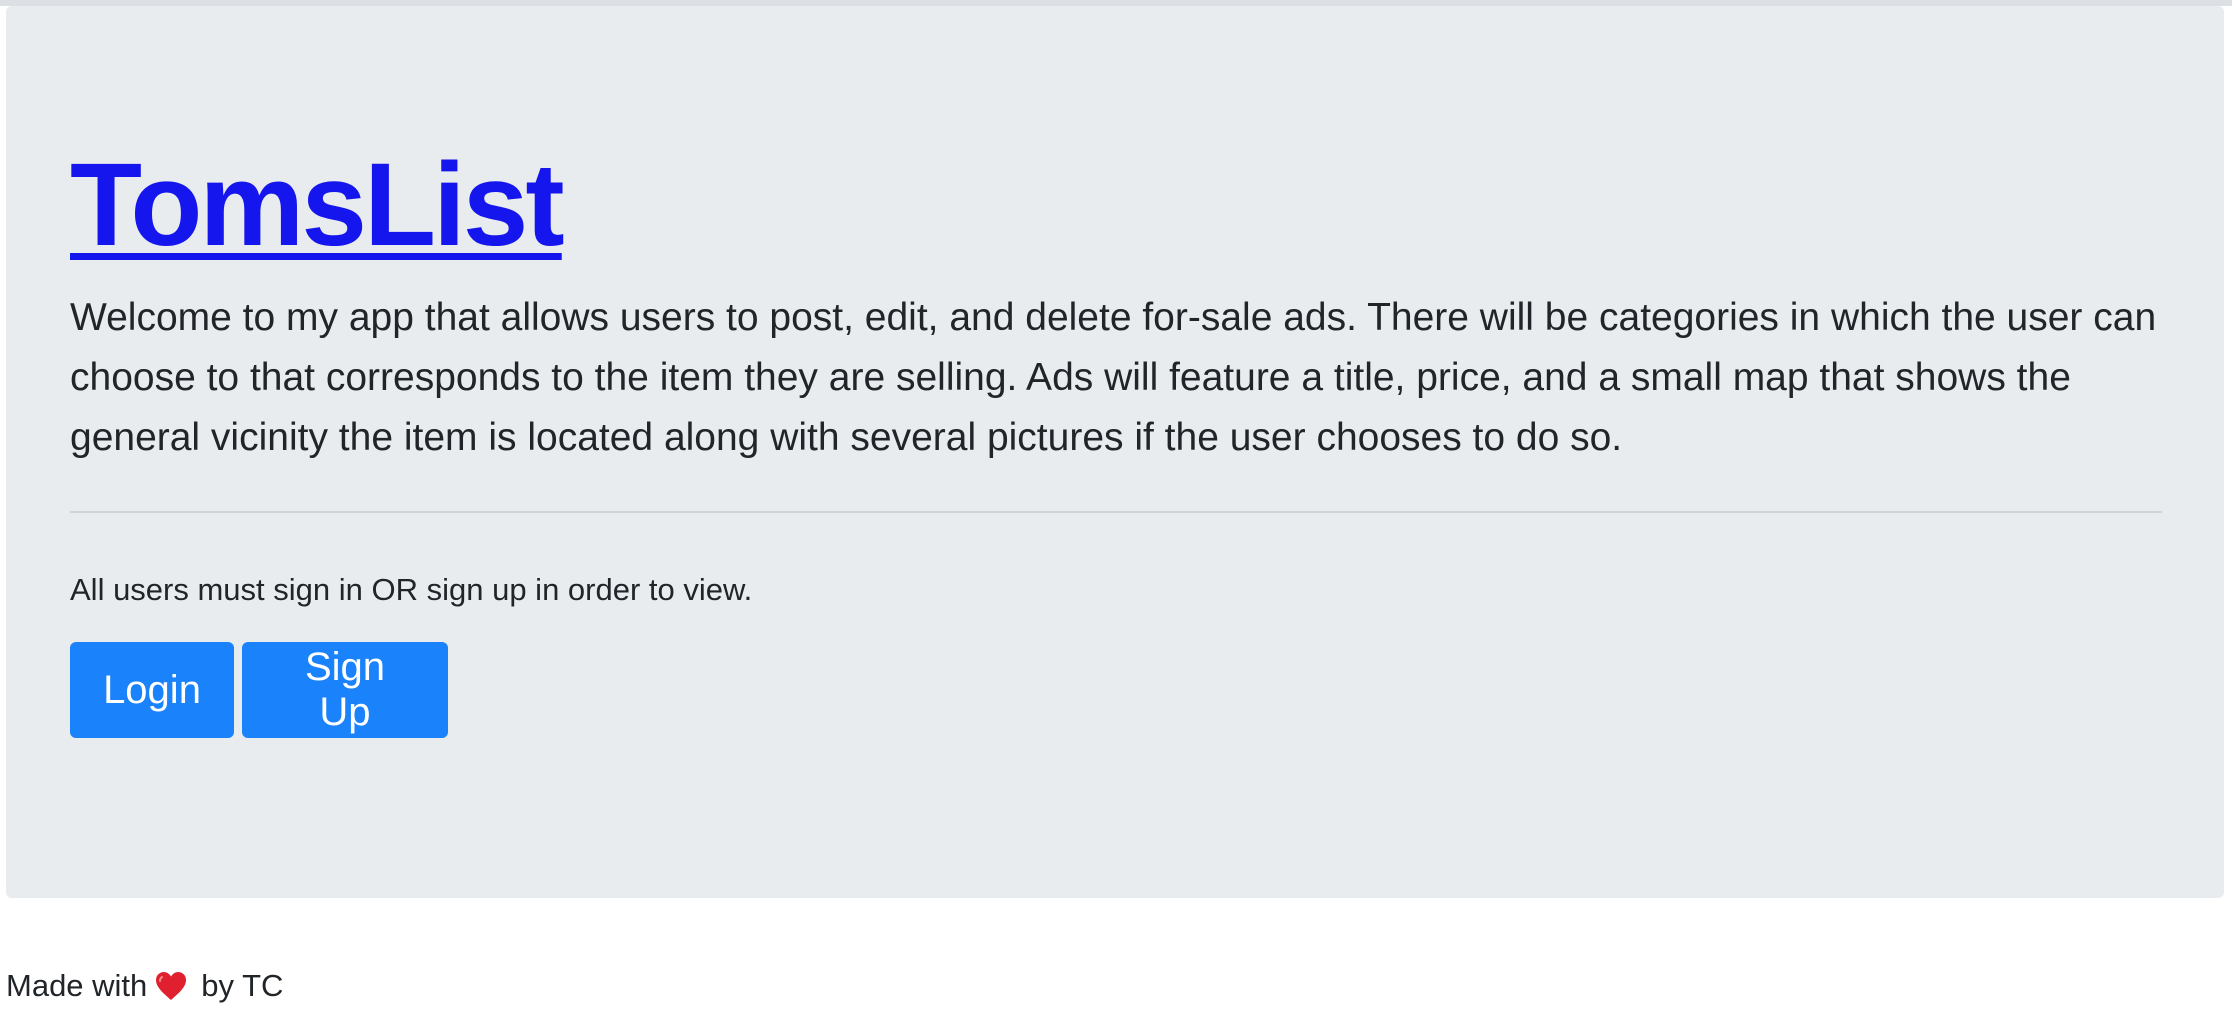  I want to click on footer-author: by TC, so click(242, 985).